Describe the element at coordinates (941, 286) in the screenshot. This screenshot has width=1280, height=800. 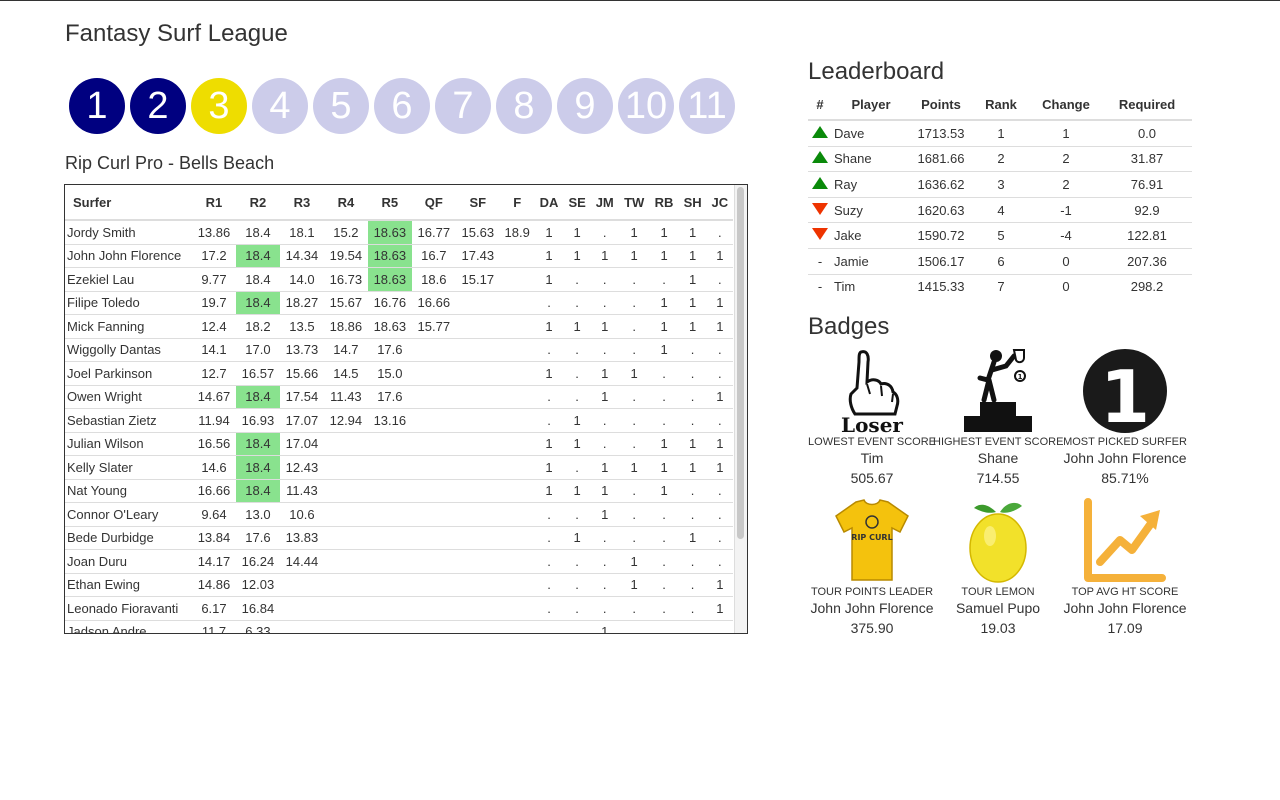
I see `leaderboard-points: 1415.33` at that location.